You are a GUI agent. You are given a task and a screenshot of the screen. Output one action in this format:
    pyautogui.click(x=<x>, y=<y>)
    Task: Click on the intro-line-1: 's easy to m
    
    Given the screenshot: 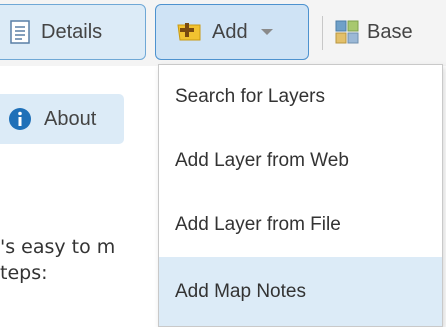 What is the action you would take?
    pyautogui.click(x=58, y=247)
    